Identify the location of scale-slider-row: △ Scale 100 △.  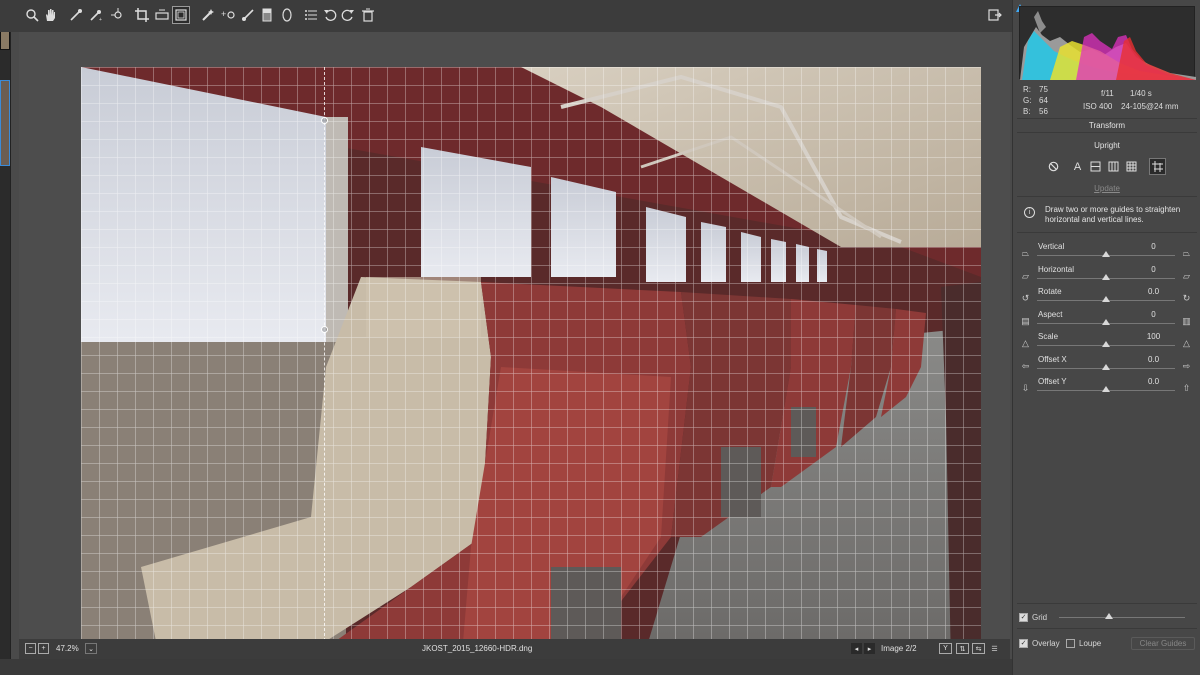
(1106, 343).